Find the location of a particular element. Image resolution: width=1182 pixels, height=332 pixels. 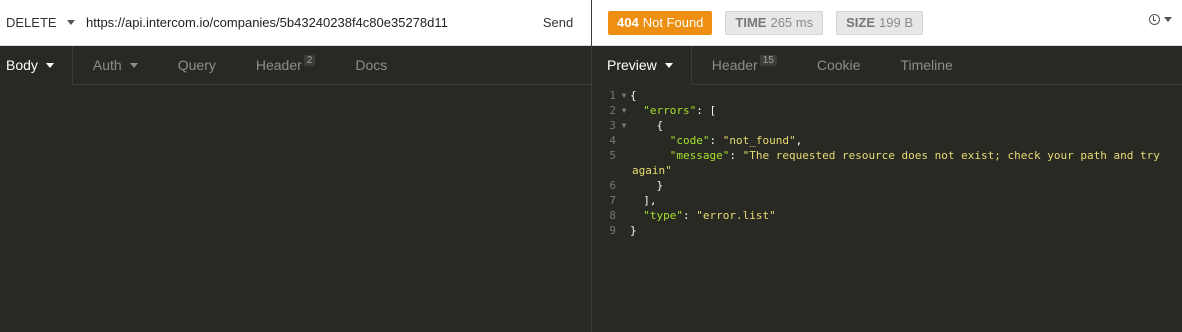

tab-timeline: Timeline is located at coordinates (926, 65).